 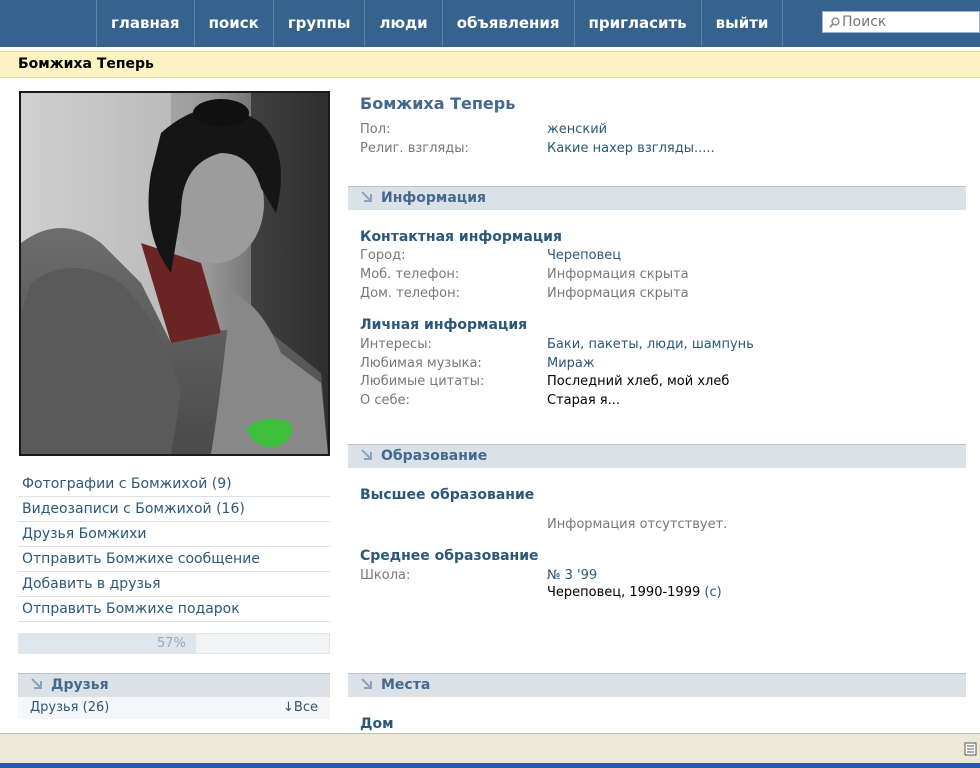 I want to click on send-message-link: Отправить Бомжихе сообщение, so click(x=174, y=559).